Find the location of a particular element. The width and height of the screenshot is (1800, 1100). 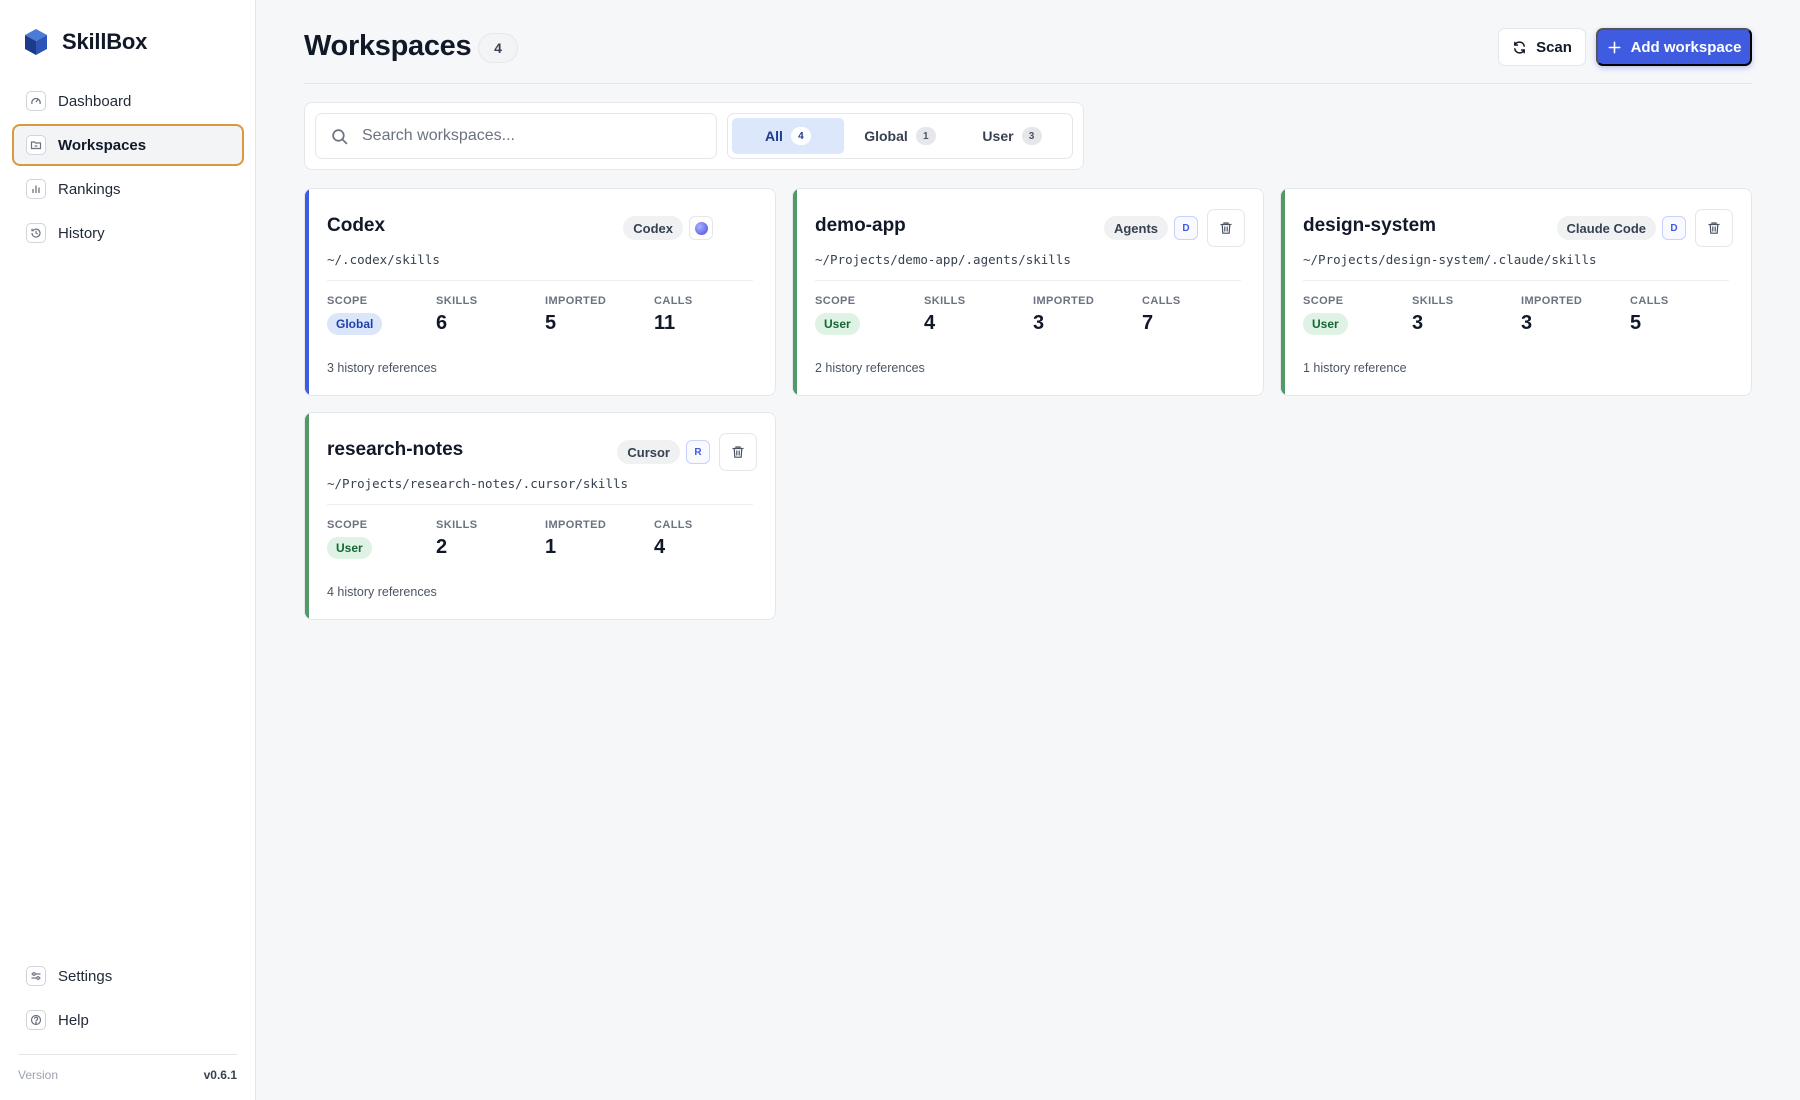

workspace-path: ~/Projects/research-notes/.cursor/skills is located at coordinates (478, 483).